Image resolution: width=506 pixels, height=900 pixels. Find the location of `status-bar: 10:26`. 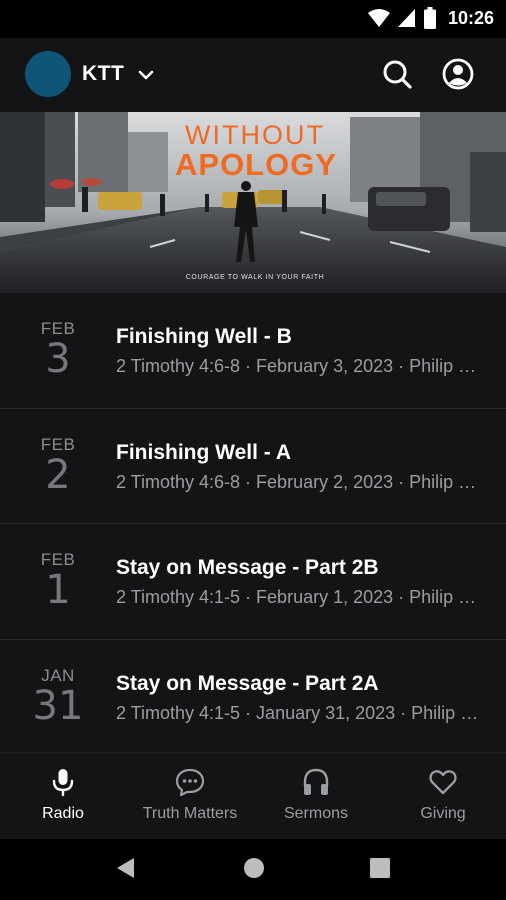

status-bar: 10:26 is located at coordinates (253, 19).